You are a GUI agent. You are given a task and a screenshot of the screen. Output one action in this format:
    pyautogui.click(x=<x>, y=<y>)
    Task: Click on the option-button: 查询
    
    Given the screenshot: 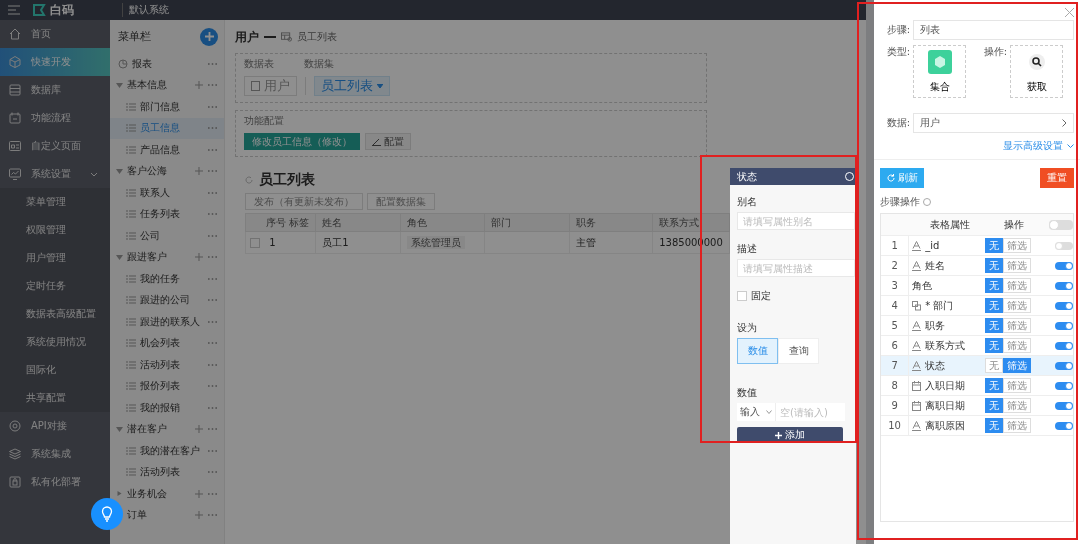 What is the action you would take?
    pyautogui.click(x=798, y=351)
    